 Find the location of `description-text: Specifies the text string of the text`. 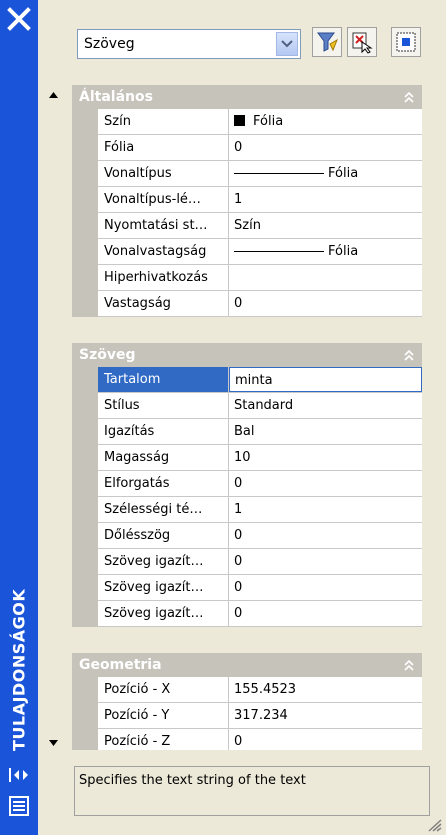

description-text: Specifies the text string of the text is located at coordinates (192, 780).